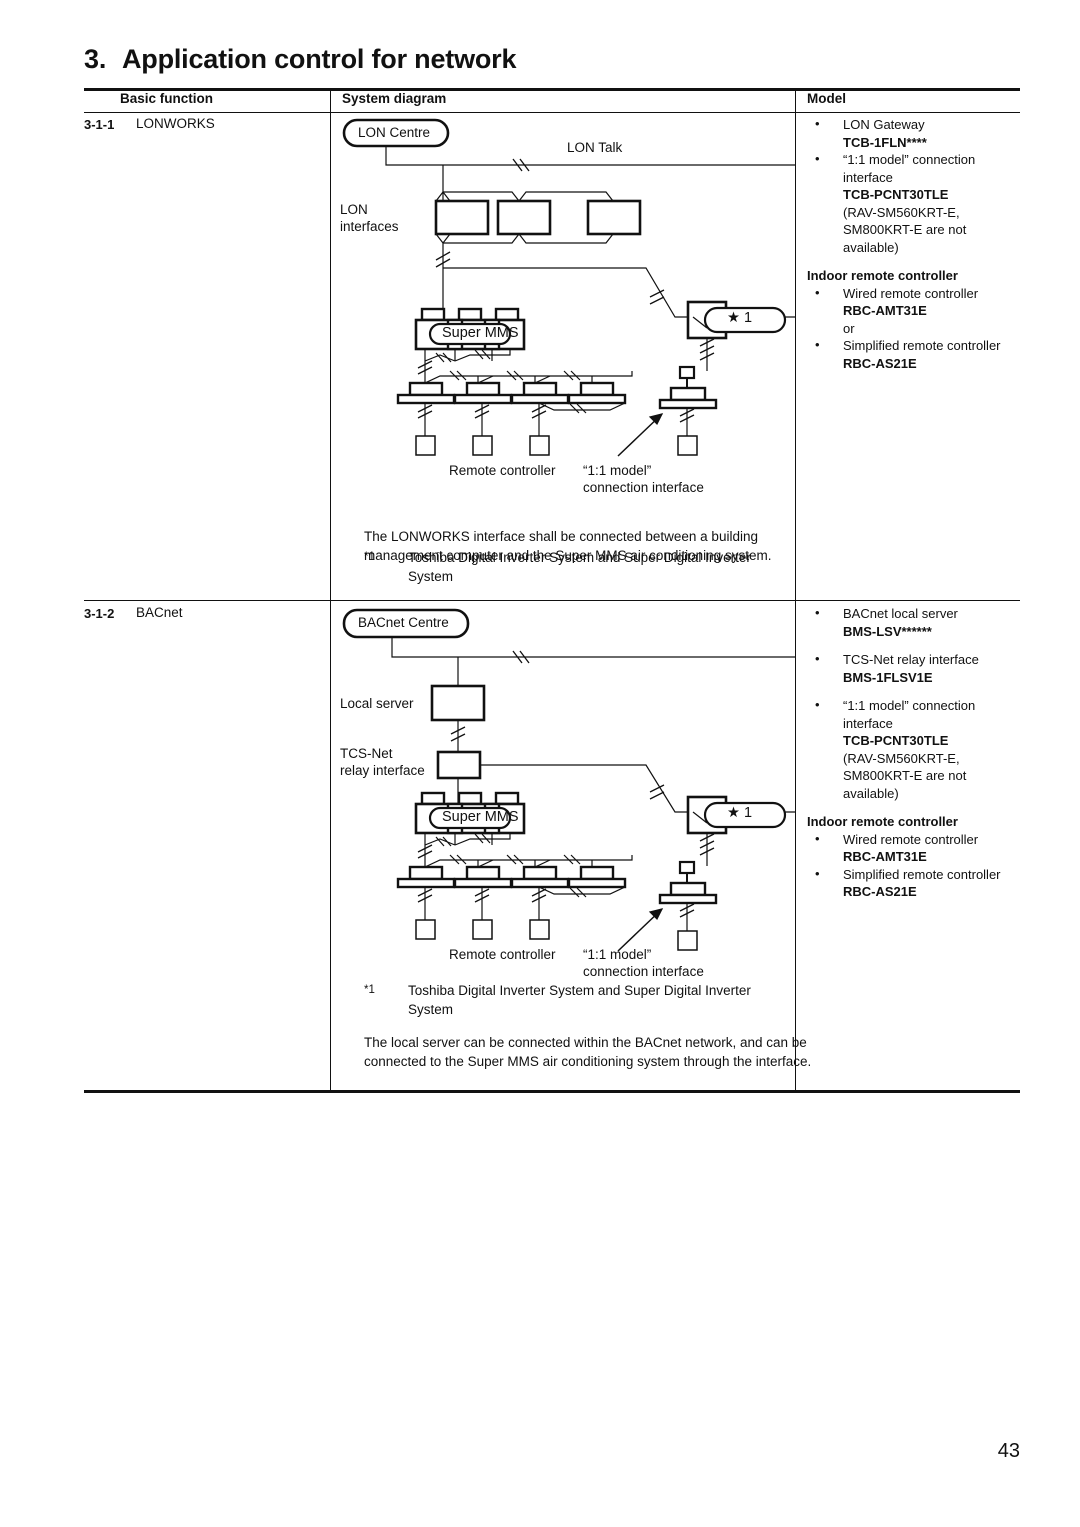 This screenshot has width=1080, height=1527. What do you see at coordinates (377, 703) in the screenshot?
I see `diagram-local-server-label-2: Local server` at bounding box center [377, 703].